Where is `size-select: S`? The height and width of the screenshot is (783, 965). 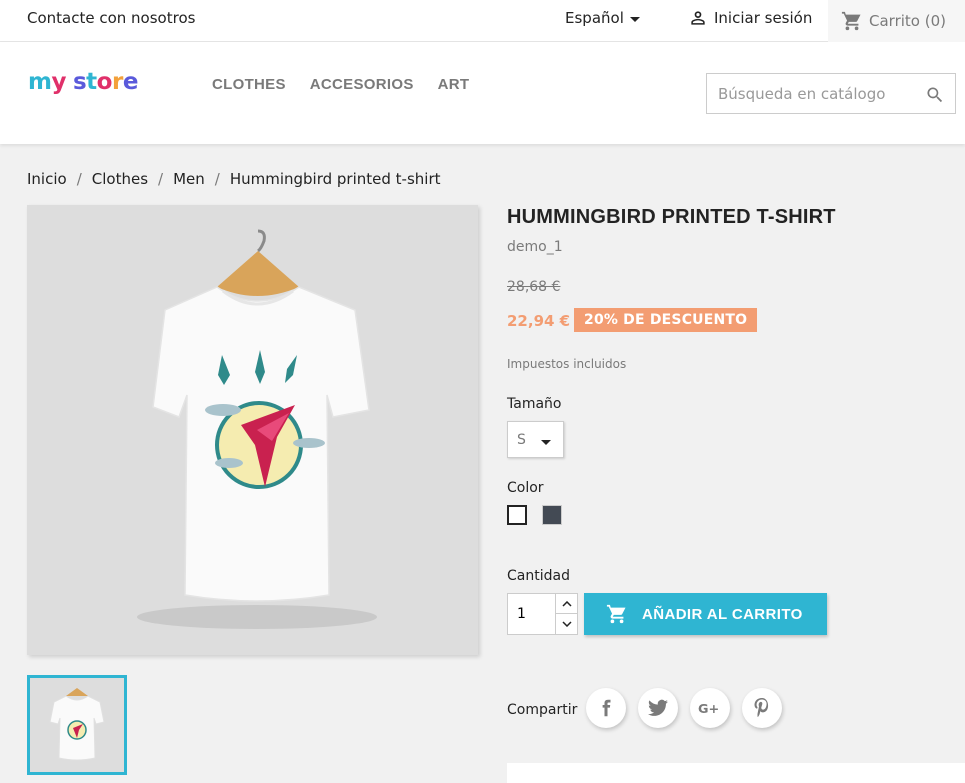 size-select: S is located at coordinates (535, 439).